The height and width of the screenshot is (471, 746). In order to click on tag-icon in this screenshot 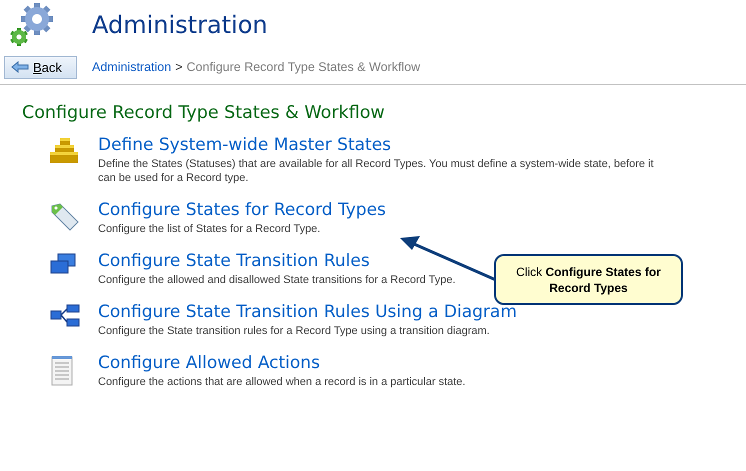, I will do `click(65, 217)`.